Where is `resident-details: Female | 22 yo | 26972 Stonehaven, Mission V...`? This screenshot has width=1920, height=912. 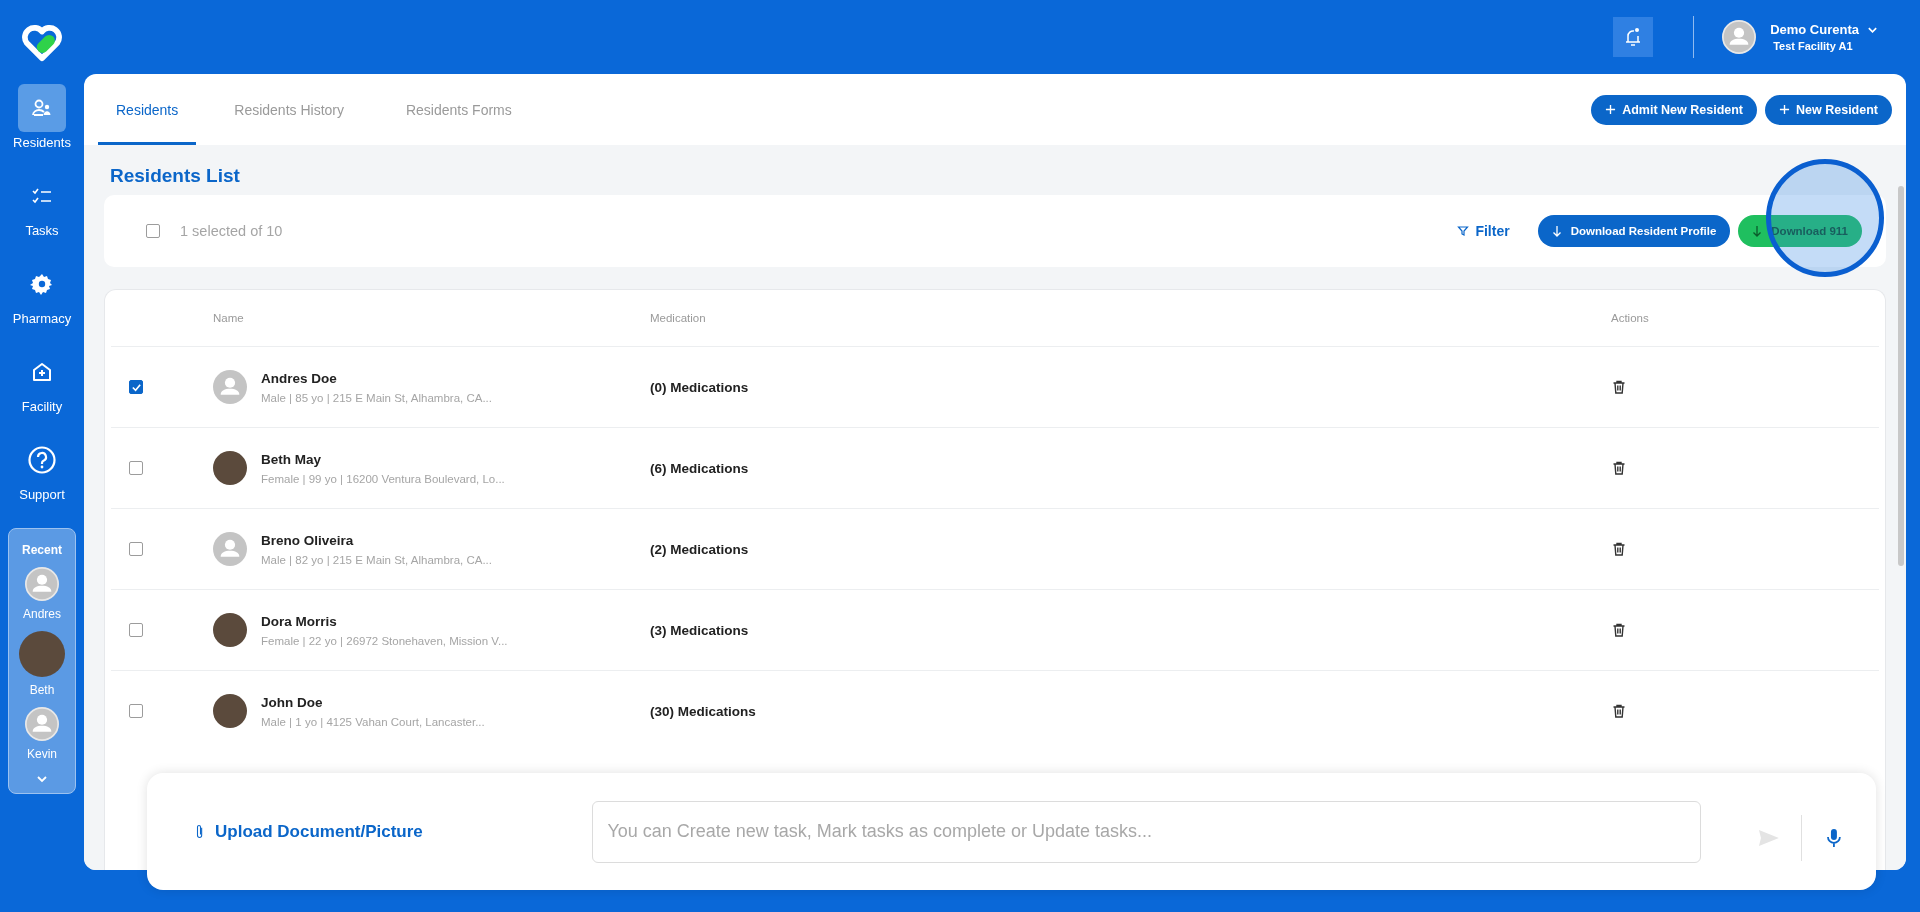 resident-details: Female | 22 yo | 26972 Stonehaven, Mission V... is located at coordinates (384, 640).